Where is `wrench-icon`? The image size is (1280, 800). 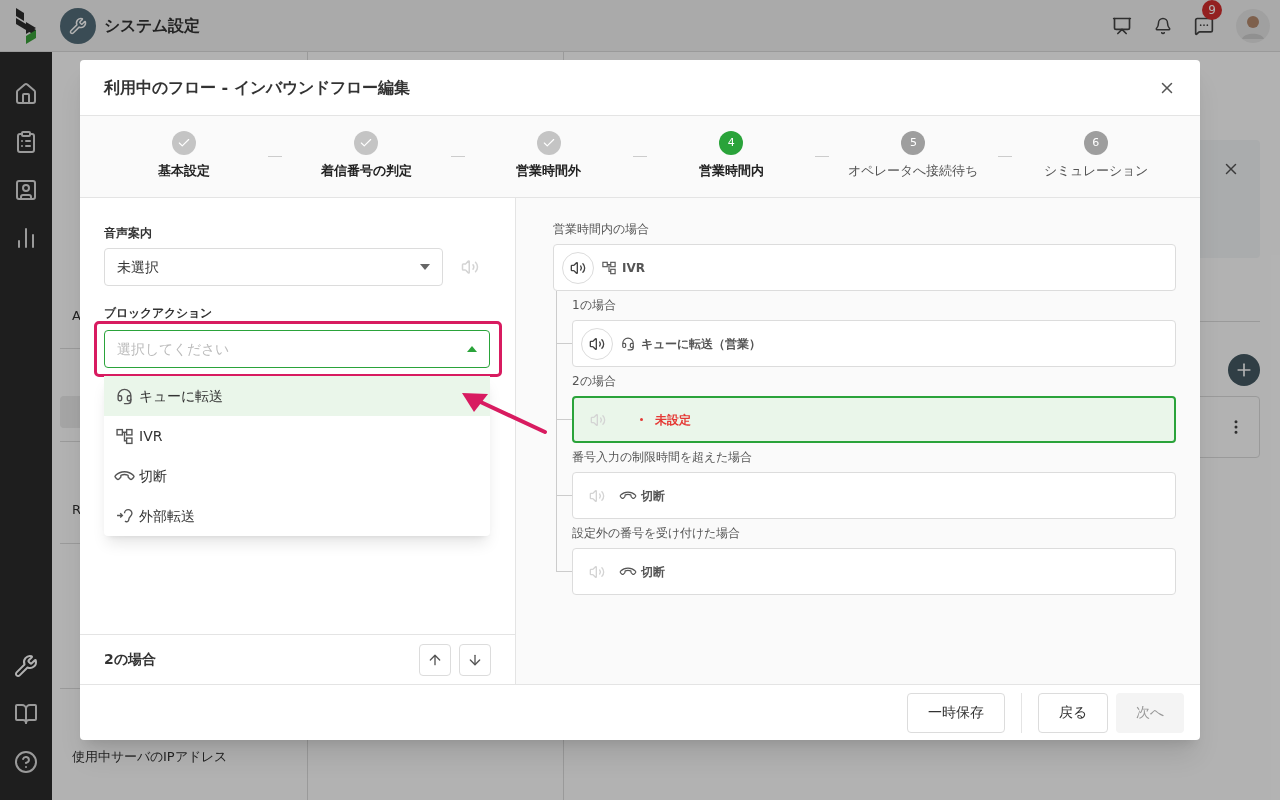
wrench-icon is located at coordinates (78, 25).